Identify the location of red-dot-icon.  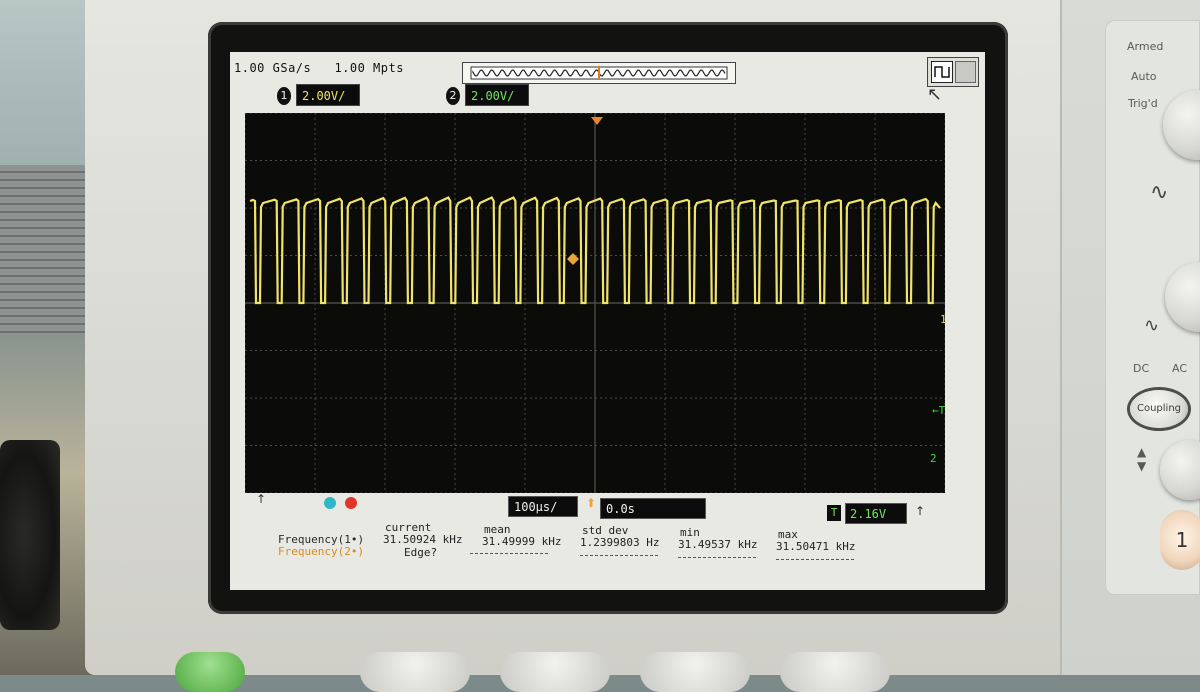
(351, 503).